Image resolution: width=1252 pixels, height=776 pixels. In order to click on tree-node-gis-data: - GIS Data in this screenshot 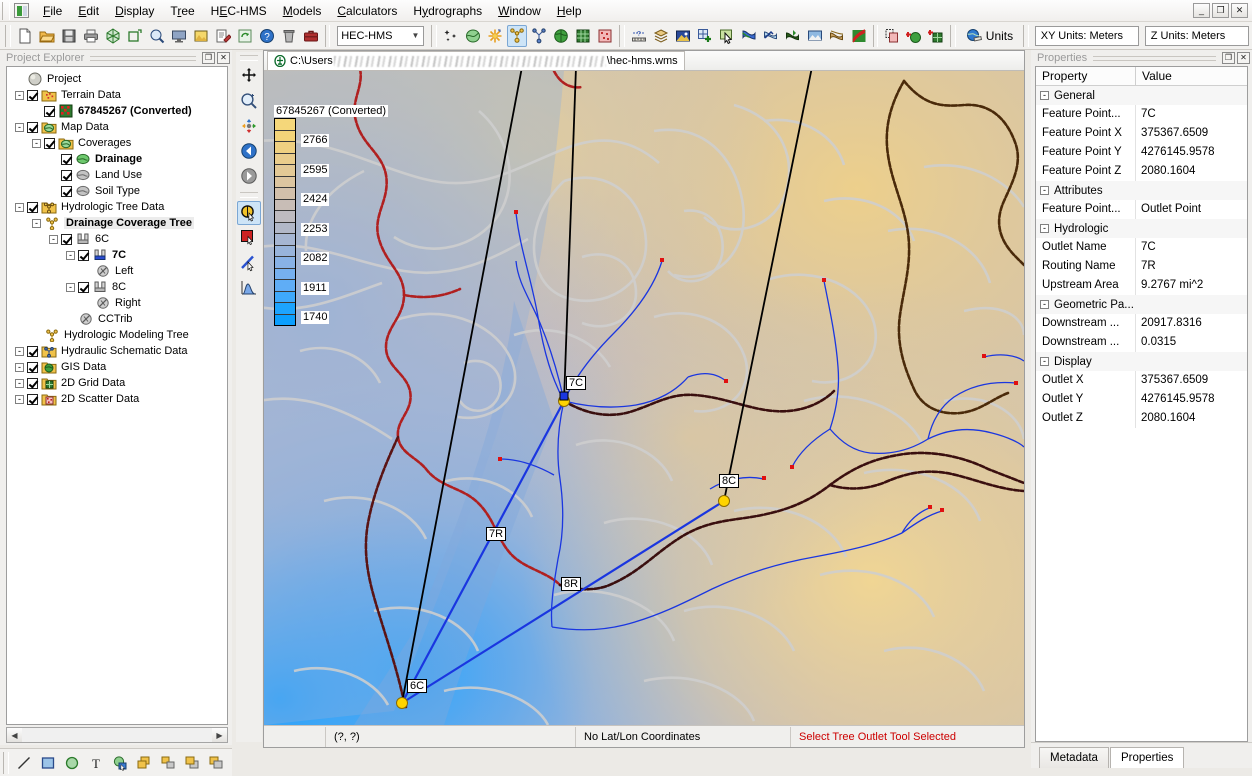, I will do `click(119, 367)`.